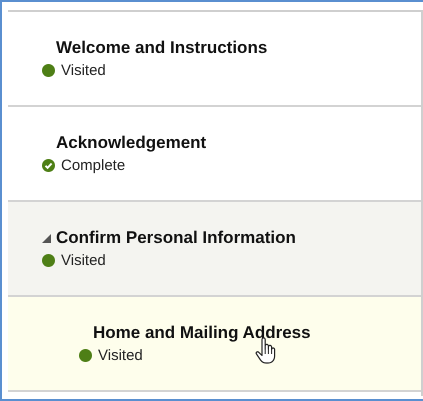  What do you see at coordinates (131, 143) in the screenshot?
I see `step-title: Acknowledgement` at bounding box center [131, 143].